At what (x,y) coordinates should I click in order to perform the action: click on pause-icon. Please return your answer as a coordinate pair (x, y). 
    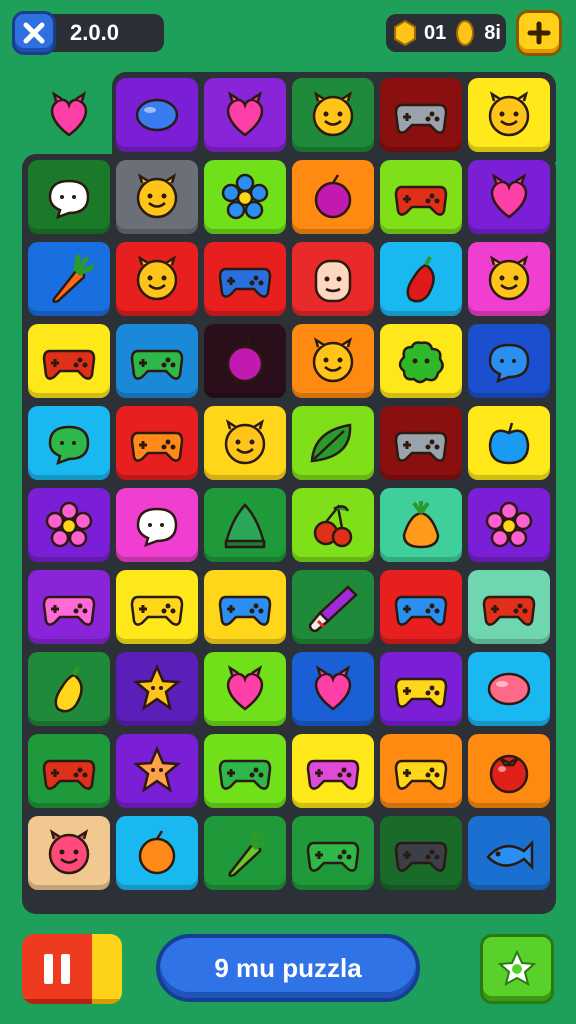
    Looking at the image, I should click on (57, 969).